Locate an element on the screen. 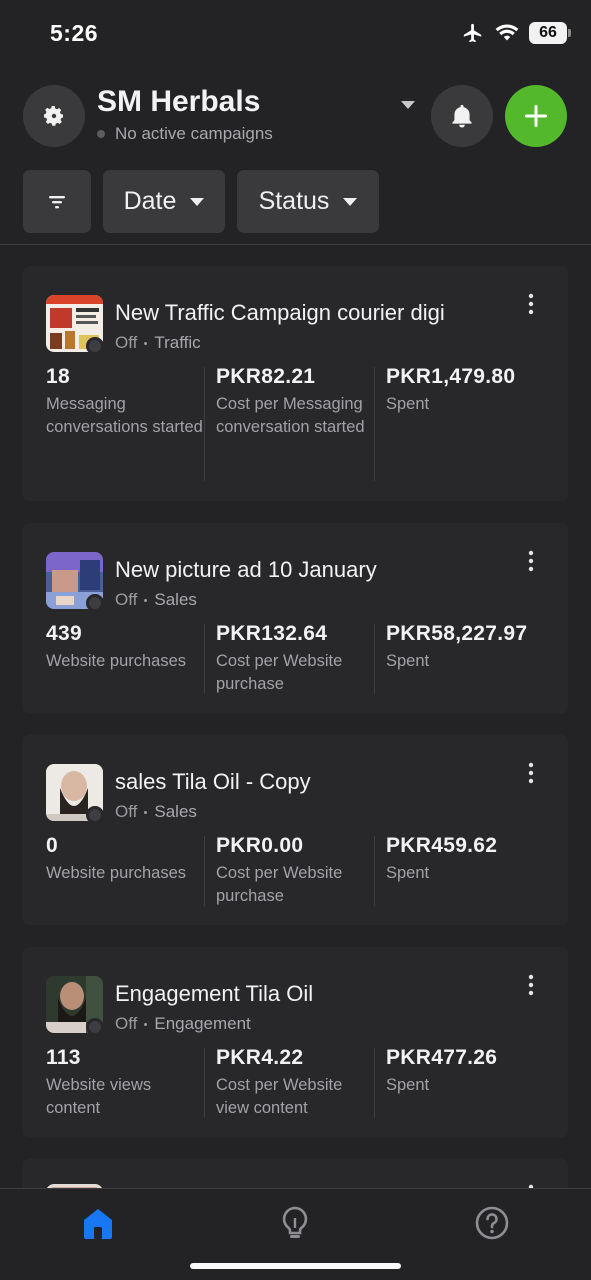 This screenshot has width=591, height=1280. metric-value: PKR1,479.80 is located at coordinates (451, 376).